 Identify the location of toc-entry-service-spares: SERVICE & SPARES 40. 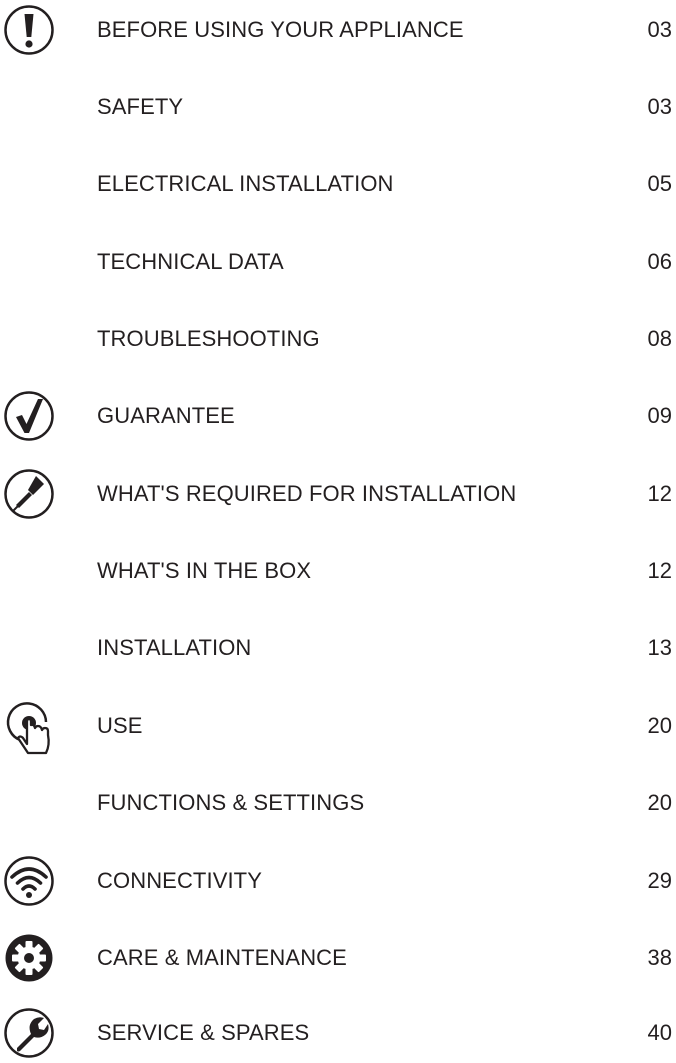
(338, 1033).